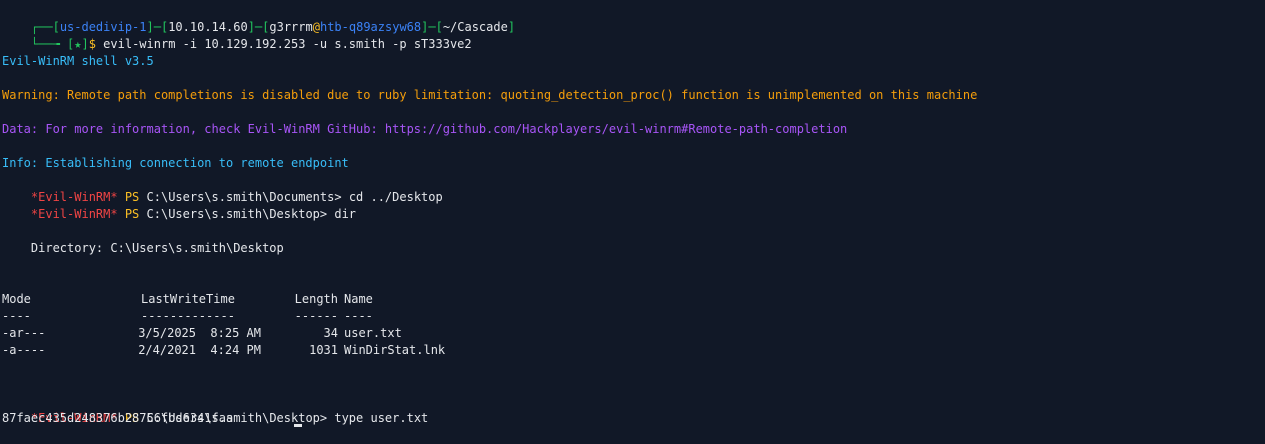 Image resolution: width=1265 pixels, height=444 pixels. Describe the element at coordinates (373, 333) in the screenshot. I see `table-row-name: user.txt` at that location.